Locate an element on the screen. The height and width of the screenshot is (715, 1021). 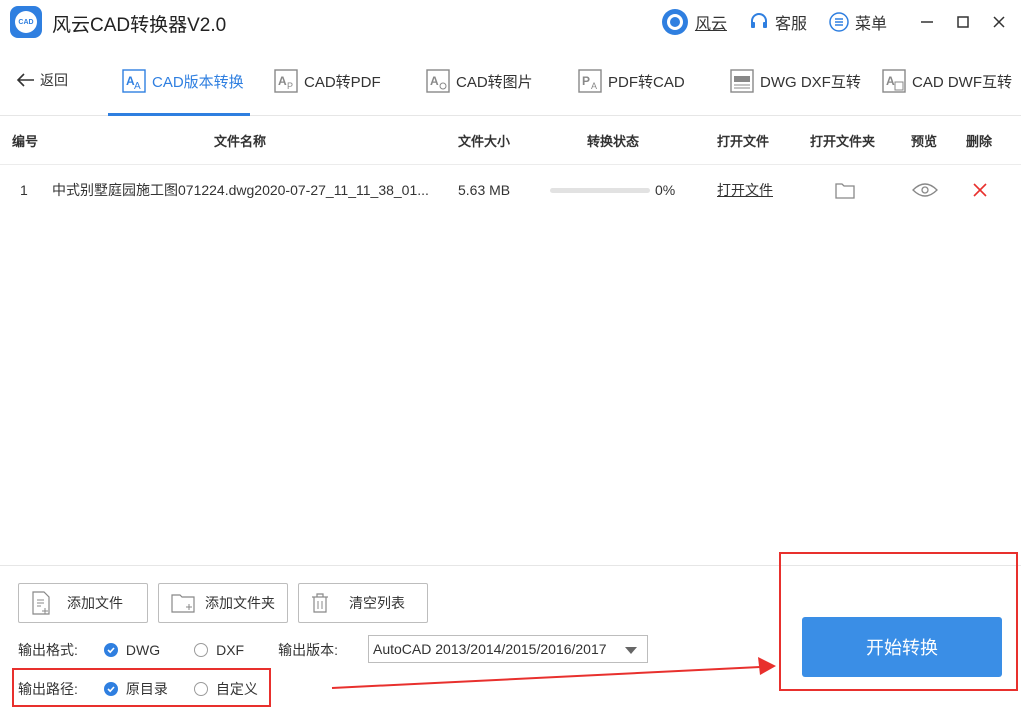
close-button is located at coordinates (999, 22).